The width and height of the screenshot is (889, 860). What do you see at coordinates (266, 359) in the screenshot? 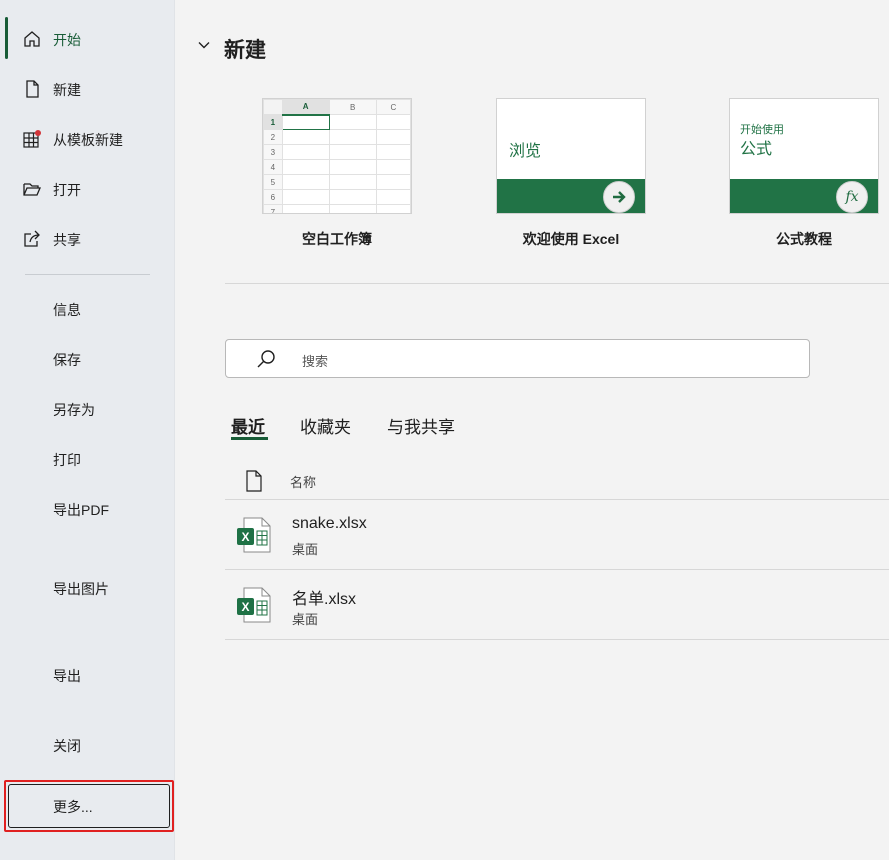
I see `search-icon` at bounding box center [266, 359].